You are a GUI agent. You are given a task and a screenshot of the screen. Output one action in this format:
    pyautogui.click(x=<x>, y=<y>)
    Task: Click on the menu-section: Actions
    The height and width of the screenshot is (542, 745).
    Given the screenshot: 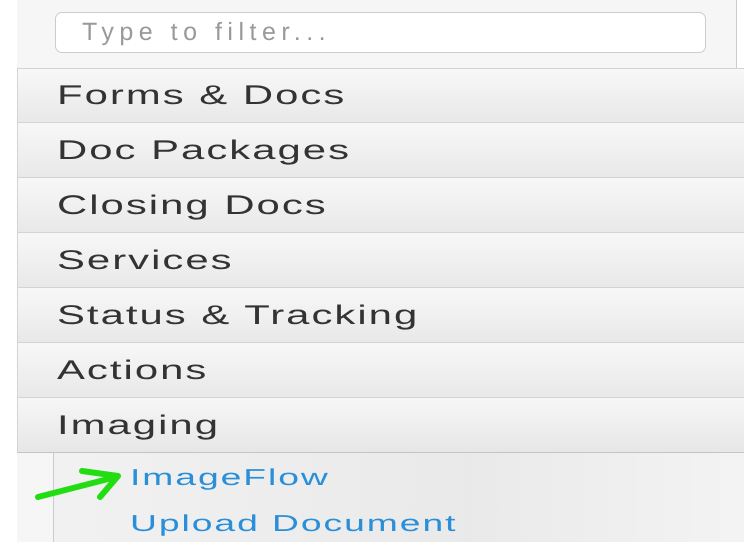 What is the action you would take?
    pyautogui.click(x=380, y=370)
    